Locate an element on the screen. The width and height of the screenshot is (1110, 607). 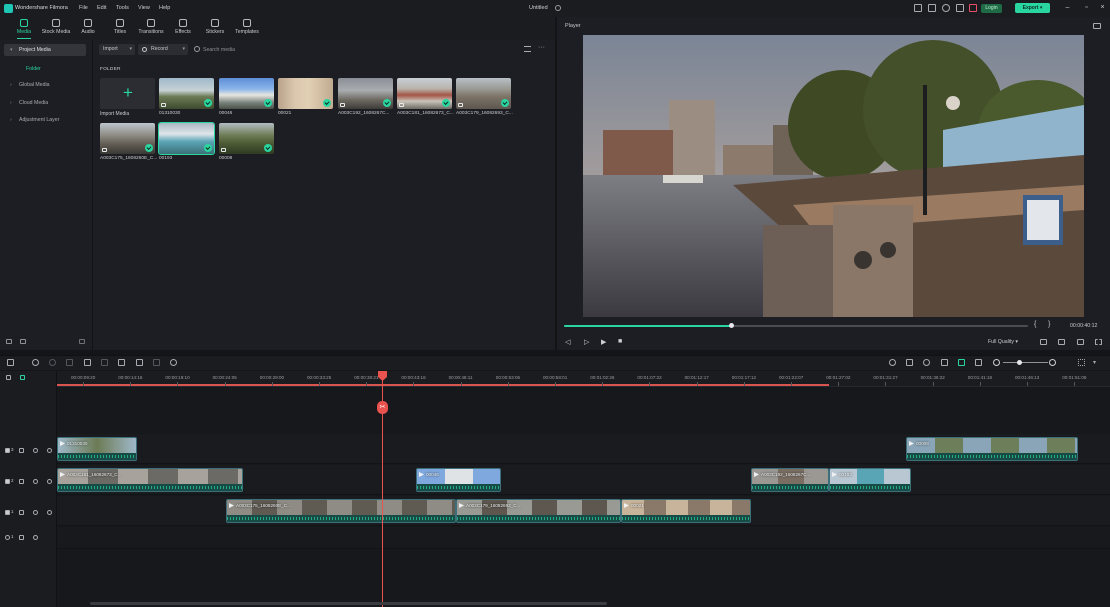
timeline-clip: 00193 is located at coordinates (870, 480).